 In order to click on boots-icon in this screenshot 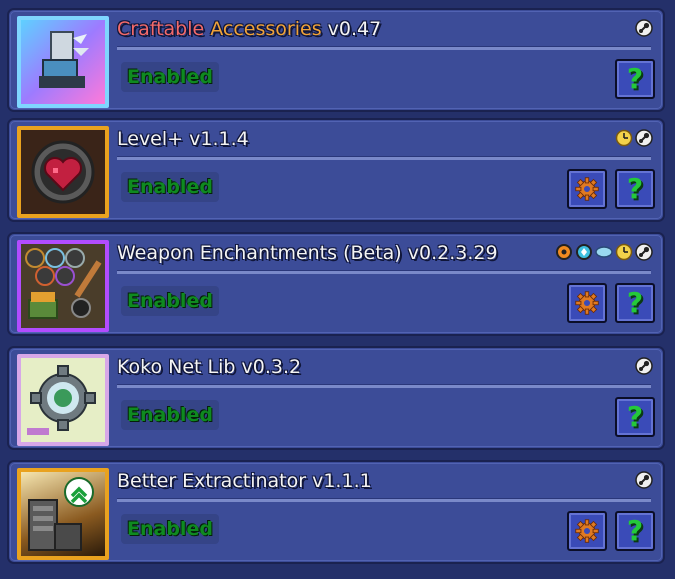, I will do `click(64, 59)`.